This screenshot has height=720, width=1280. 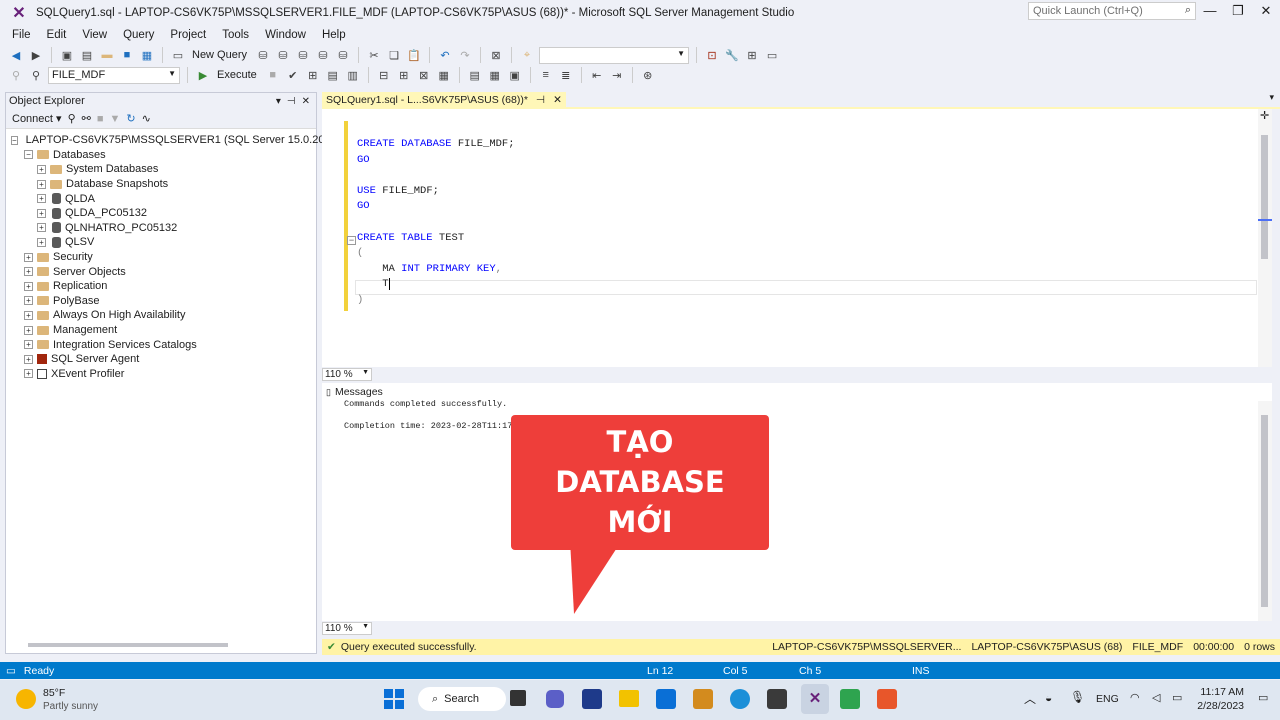 What do you see at coordinates (306, 101) in the screenshot?
I see `close-panel-icon: ✕` at bounding box center [306, 101].